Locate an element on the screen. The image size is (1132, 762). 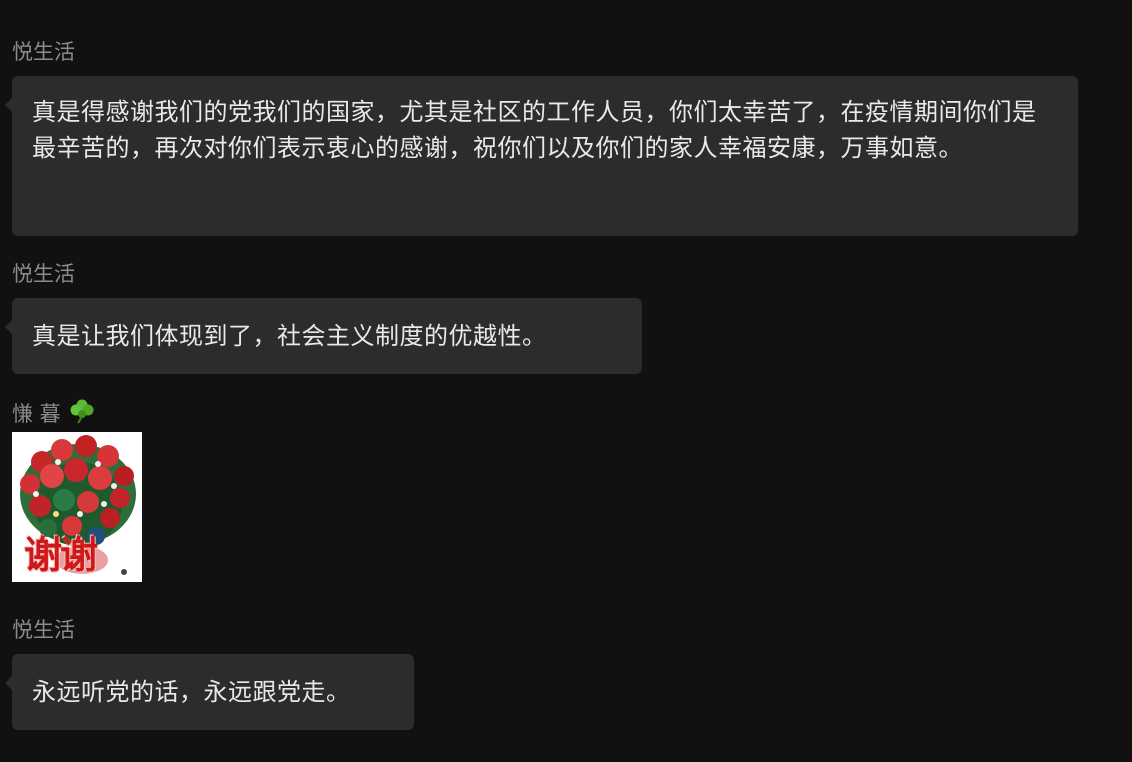
message-text: 真是让我们体现到了，社会主义制度的优越性。 is located at coordinates (289, 336).